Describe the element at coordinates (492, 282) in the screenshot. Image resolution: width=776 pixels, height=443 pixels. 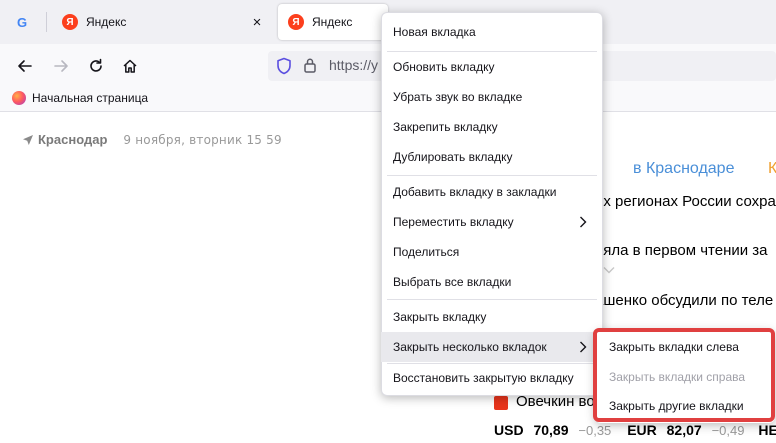
I see `menu-item-select-all-tabs: Выбрать все вкладки` at that location.